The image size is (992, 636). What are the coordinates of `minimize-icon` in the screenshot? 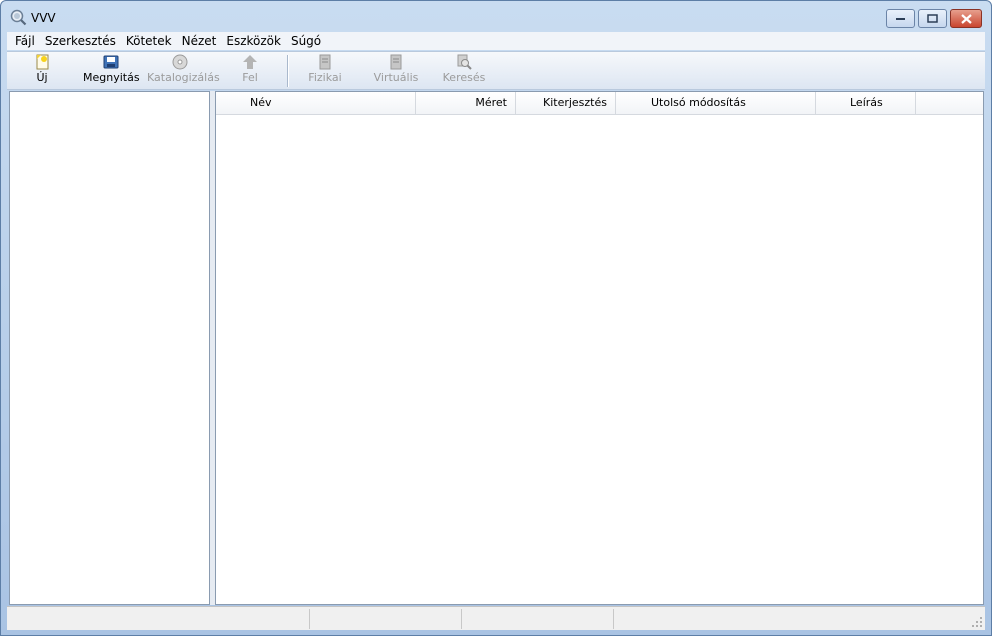 It's located at (900, 18).